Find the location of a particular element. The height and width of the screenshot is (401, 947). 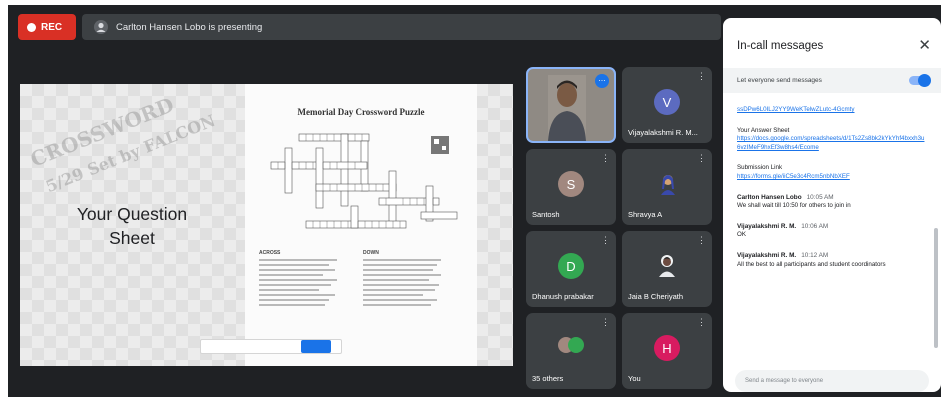

crossword-grid is located at coordinates (364, 181).